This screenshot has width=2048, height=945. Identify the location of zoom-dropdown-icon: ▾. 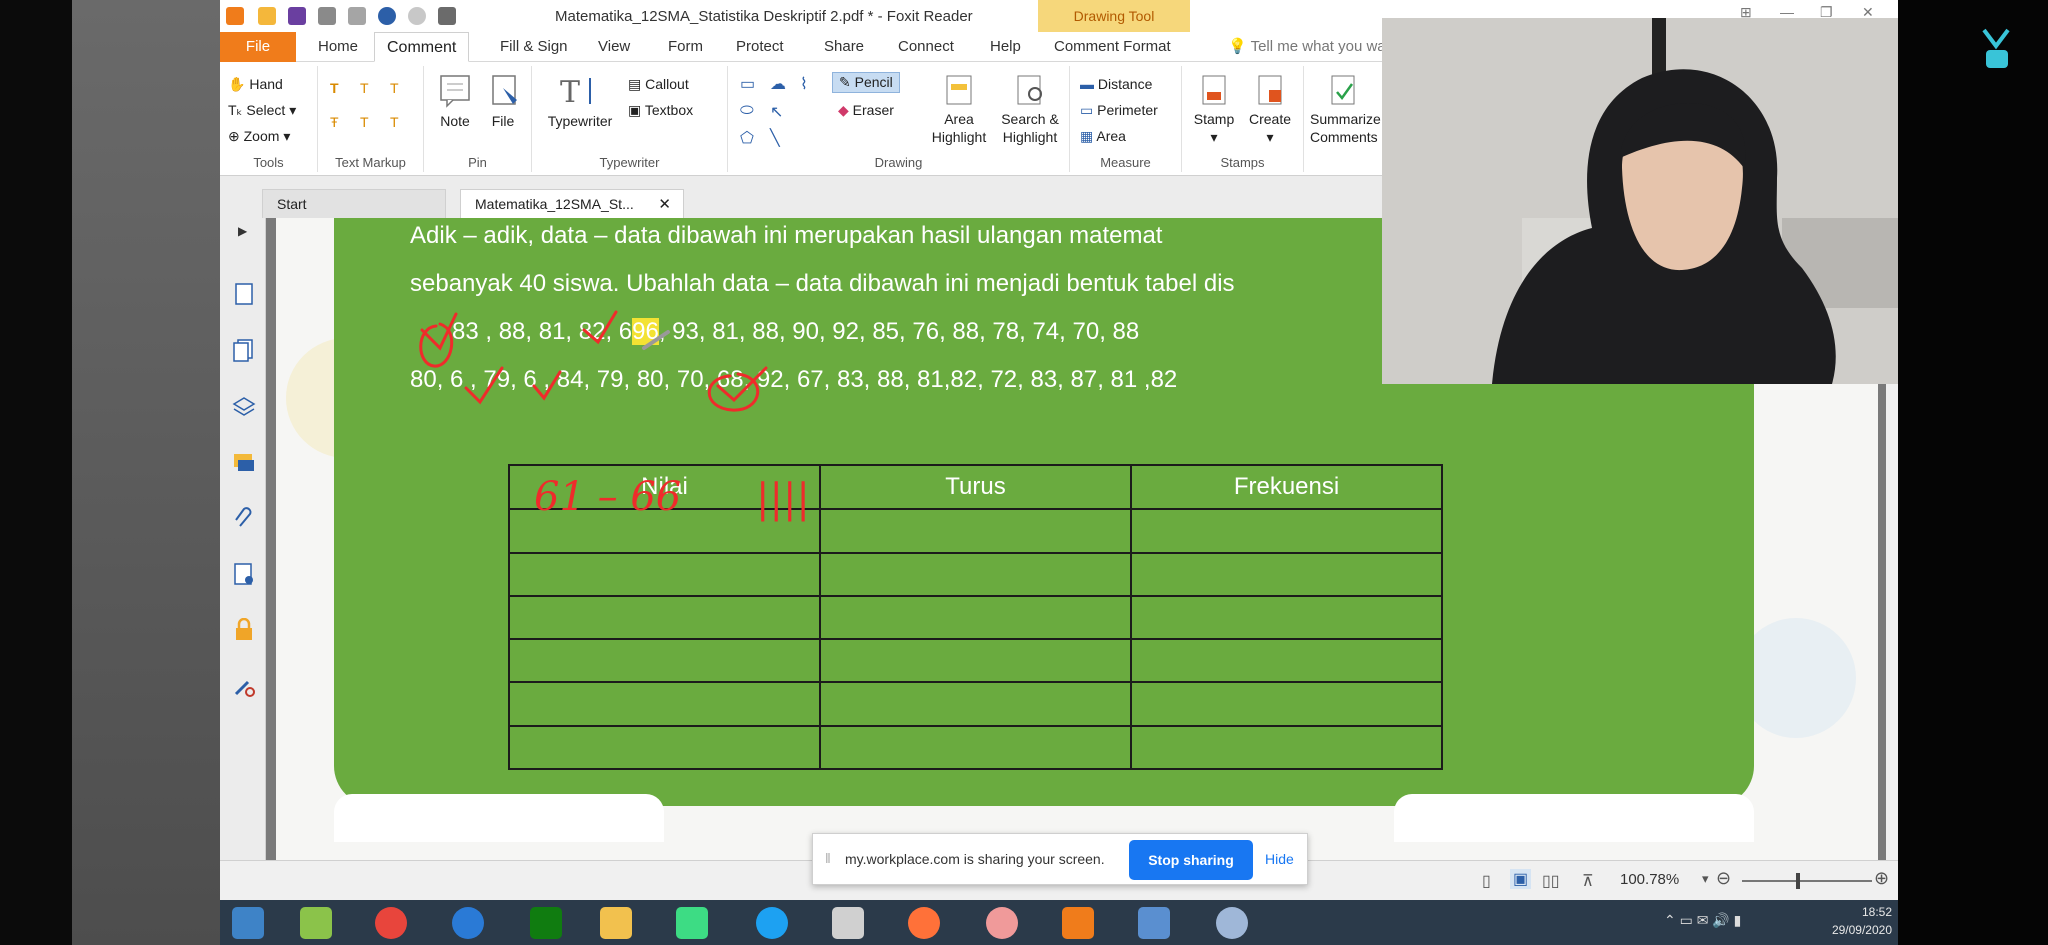
(1705, 879).